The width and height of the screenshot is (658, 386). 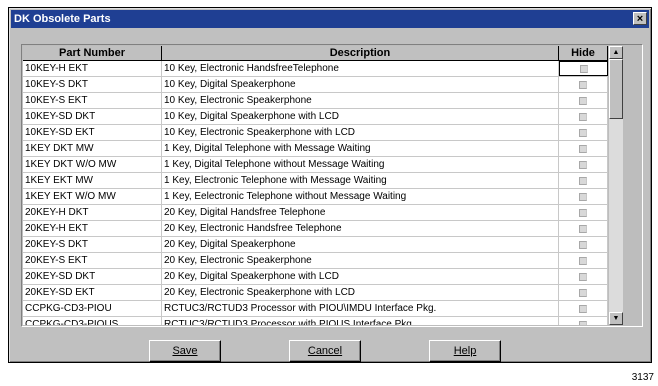 I want to click on title-bar: DK Obsolete Parts ×, so click(x=330, y=19).